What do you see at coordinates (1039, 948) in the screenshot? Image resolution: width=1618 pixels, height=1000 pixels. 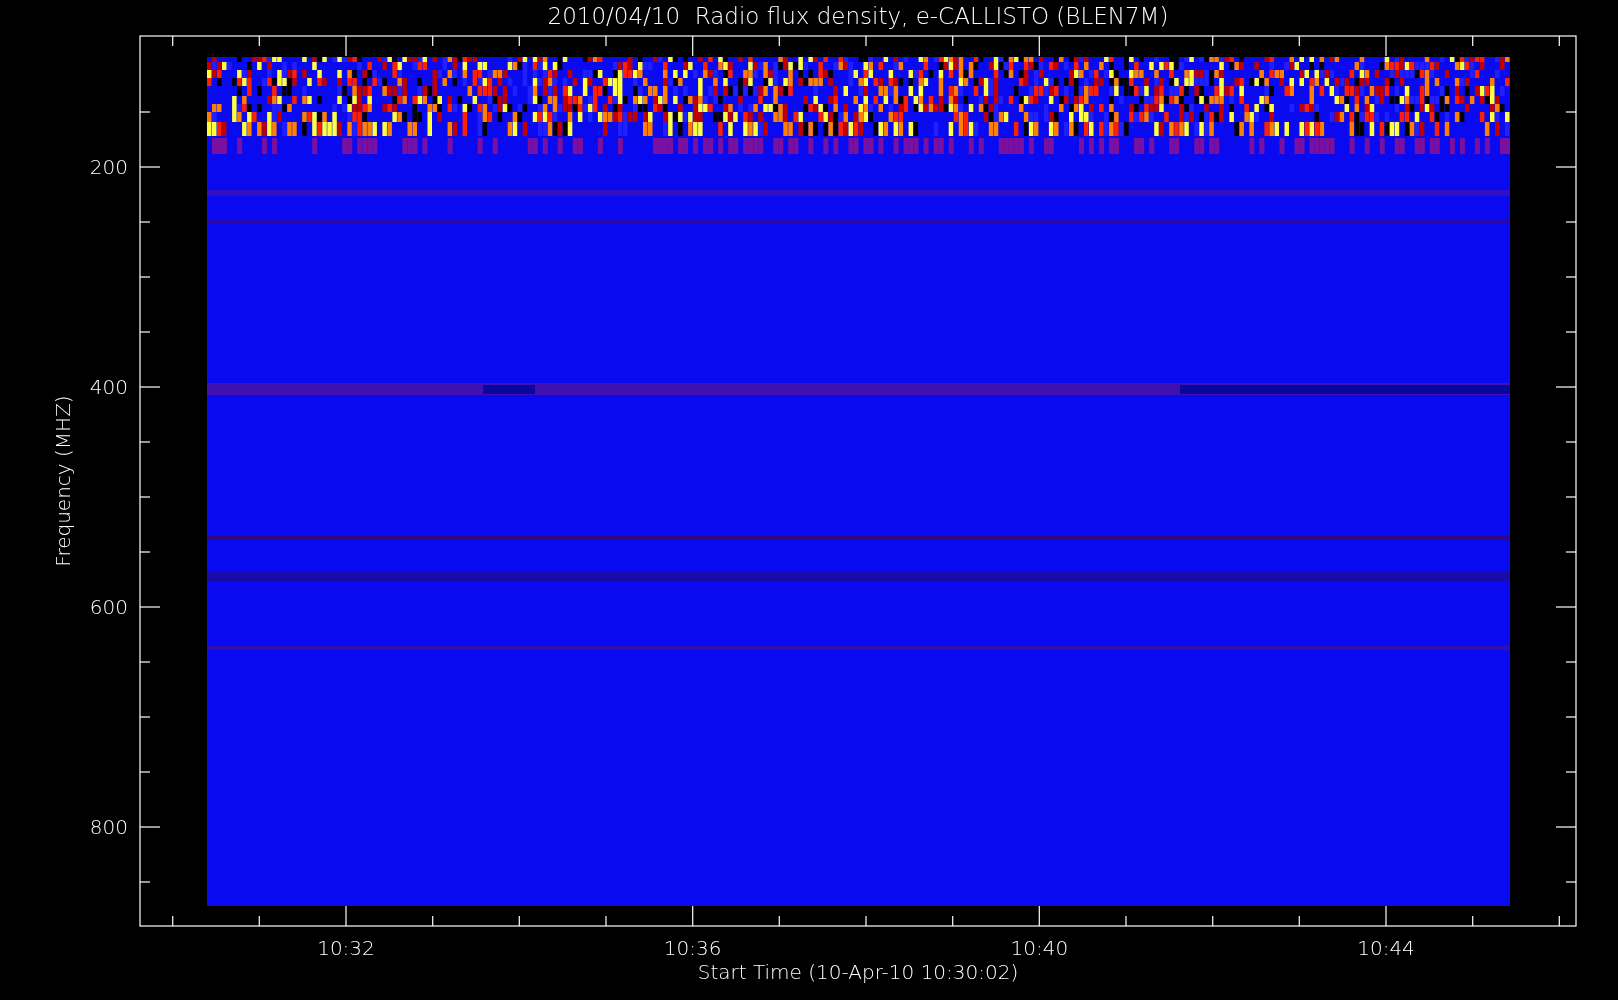 I see `x-tick-label: 10:40` at bounding box center [1039, 948].